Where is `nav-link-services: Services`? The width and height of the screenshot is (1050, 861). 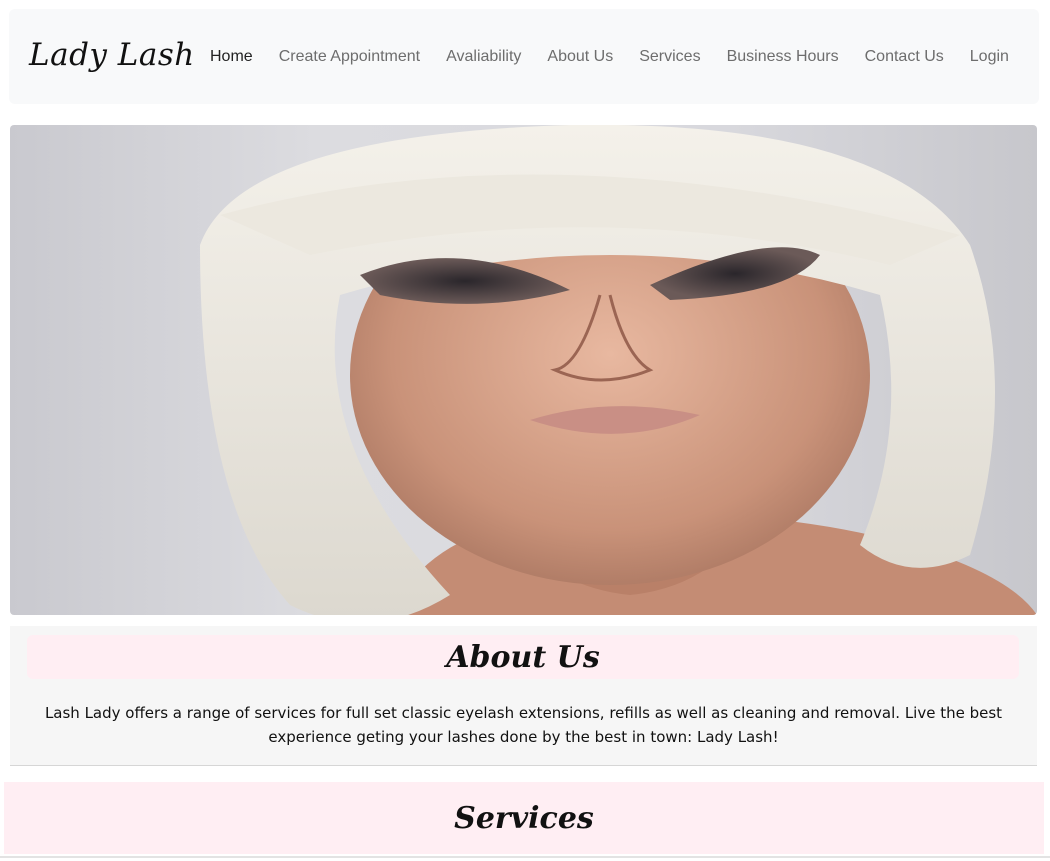
nav-link-services: Services is located at coordinates (669, 56).